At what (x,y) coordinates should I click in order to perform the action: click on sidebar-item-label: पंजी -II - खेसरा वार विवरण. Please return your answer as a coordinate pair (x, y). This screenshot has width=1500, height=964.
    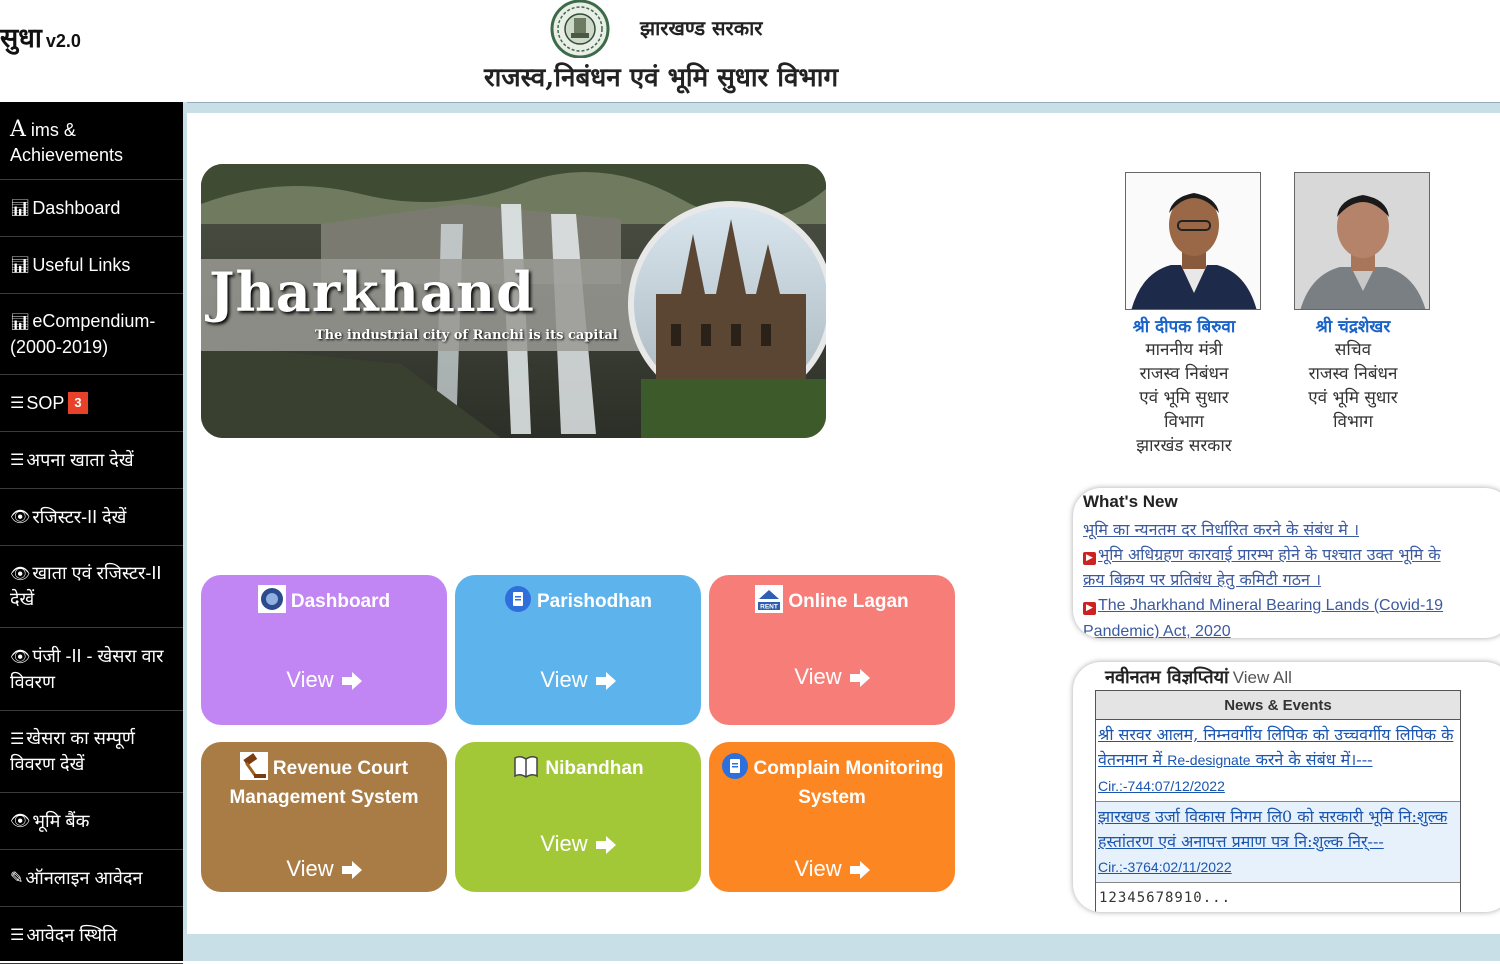
    Looking at the image, I should click on (87, 668).